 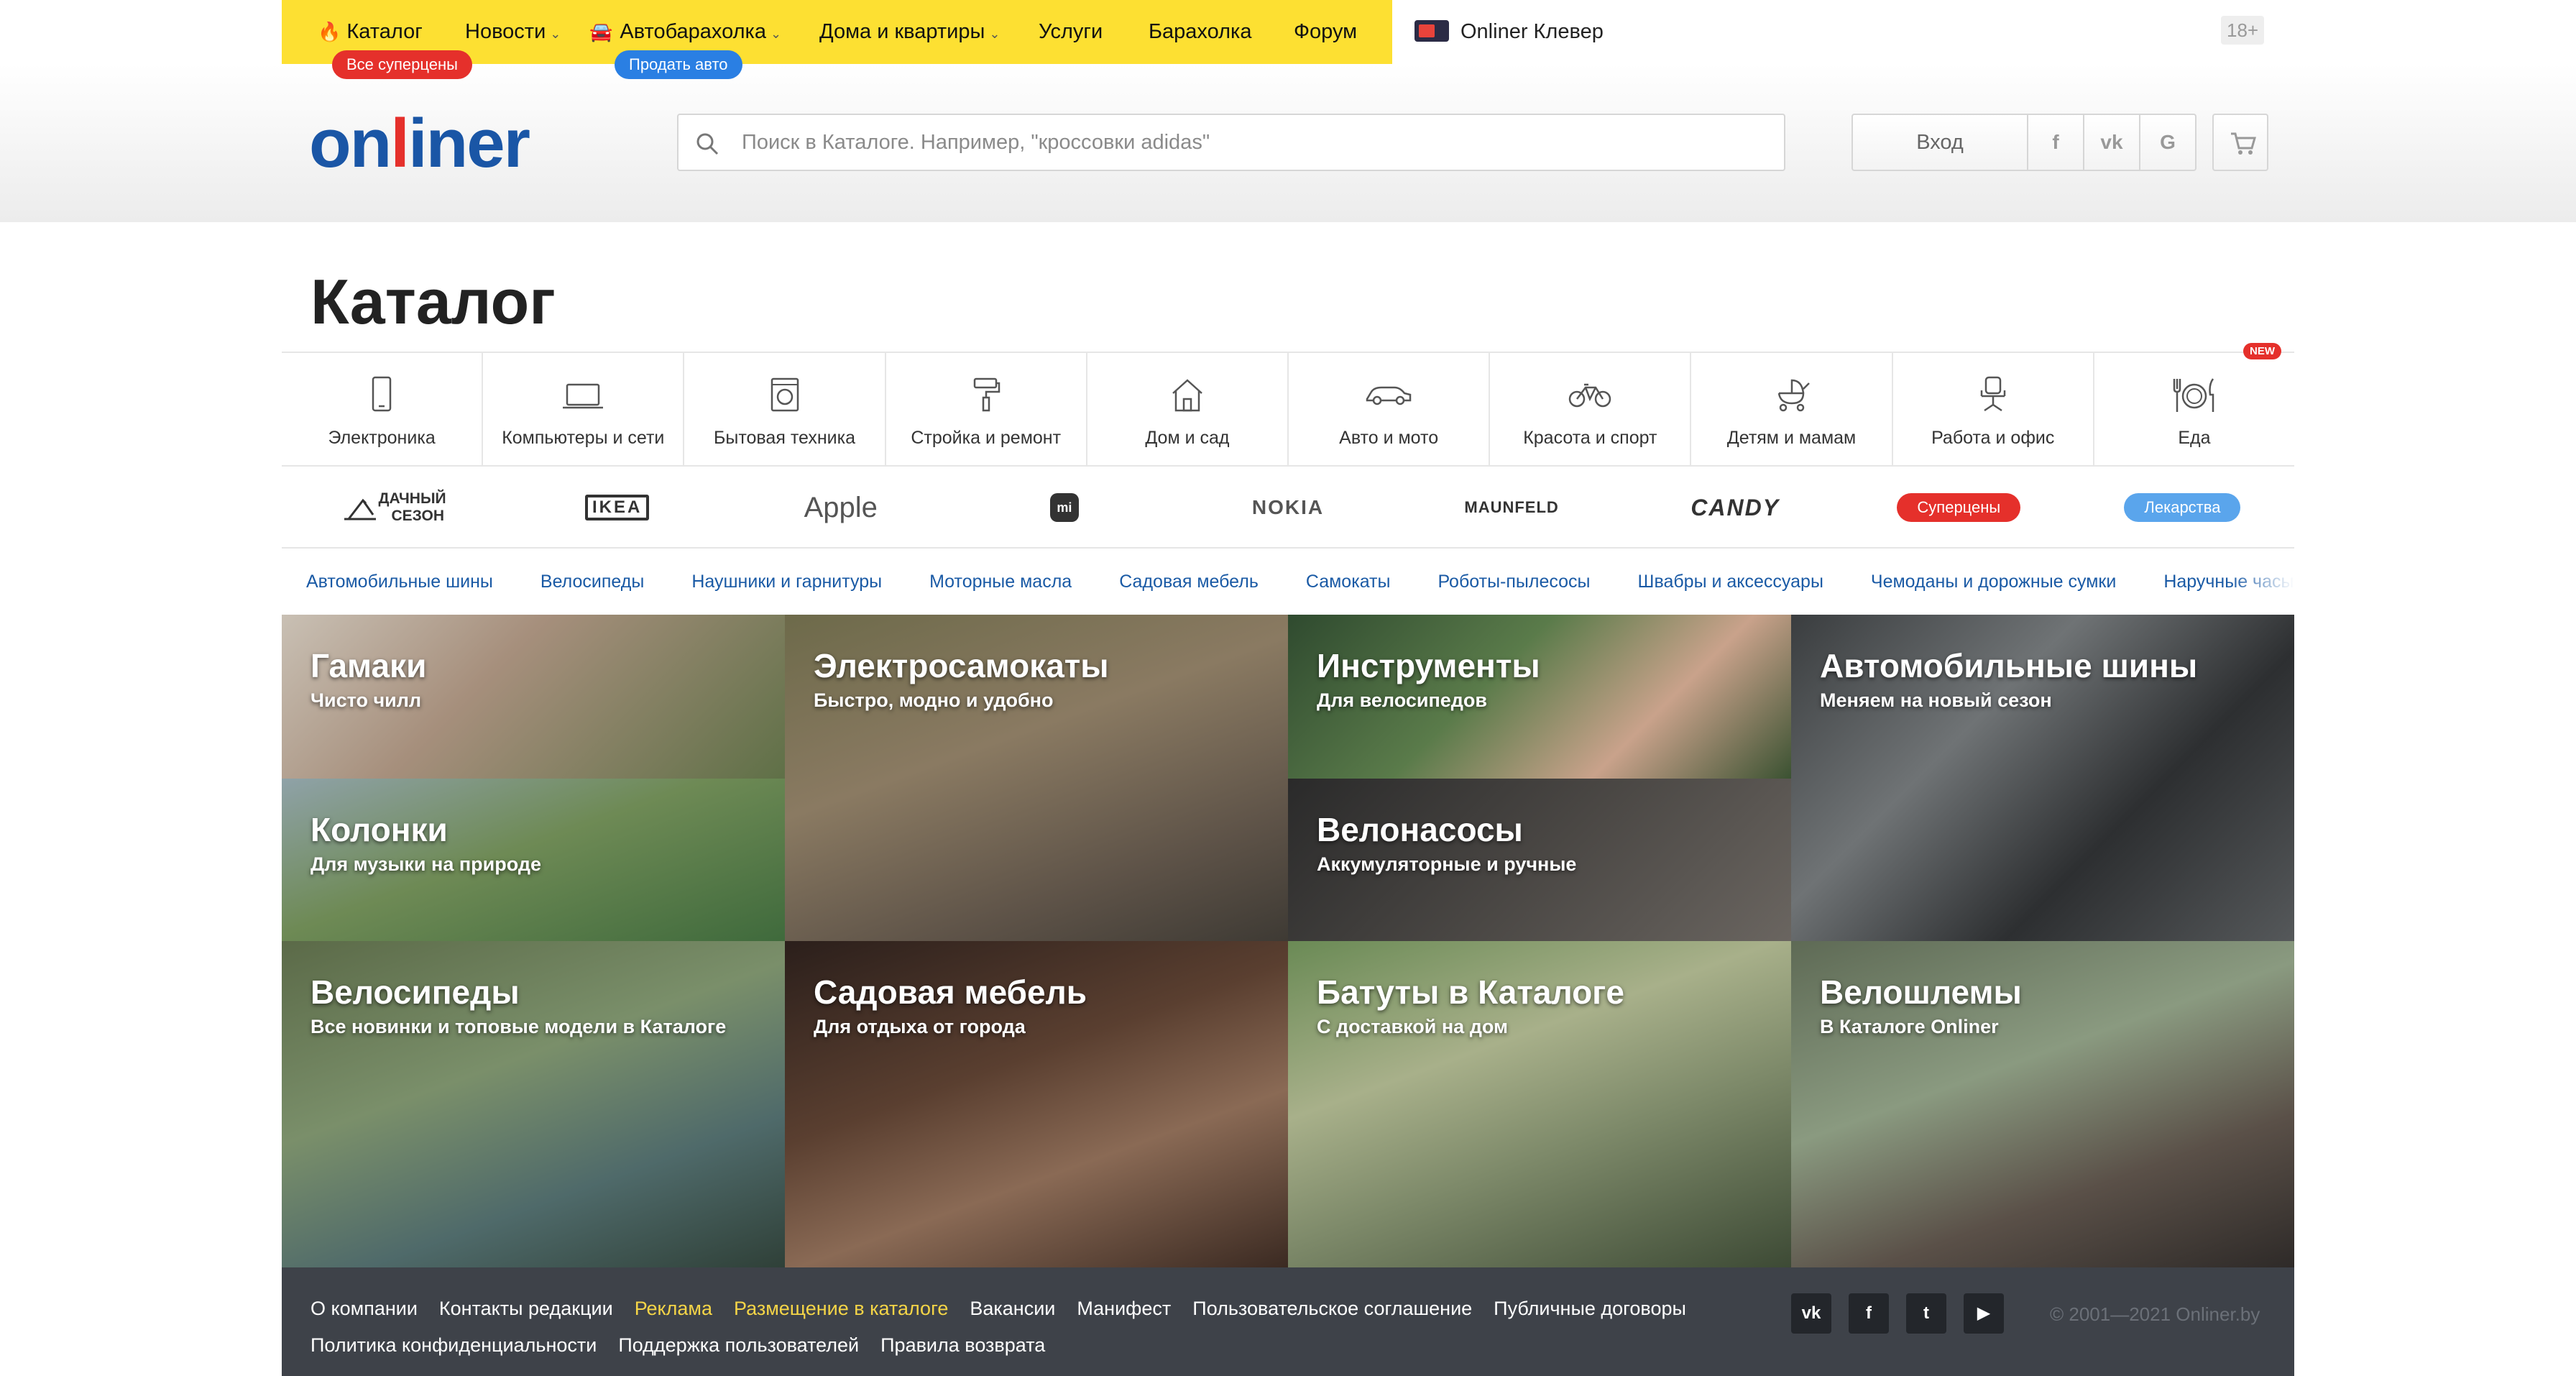 I want to click on login-group: Вход f vk G, so click(x=2024, y=142).